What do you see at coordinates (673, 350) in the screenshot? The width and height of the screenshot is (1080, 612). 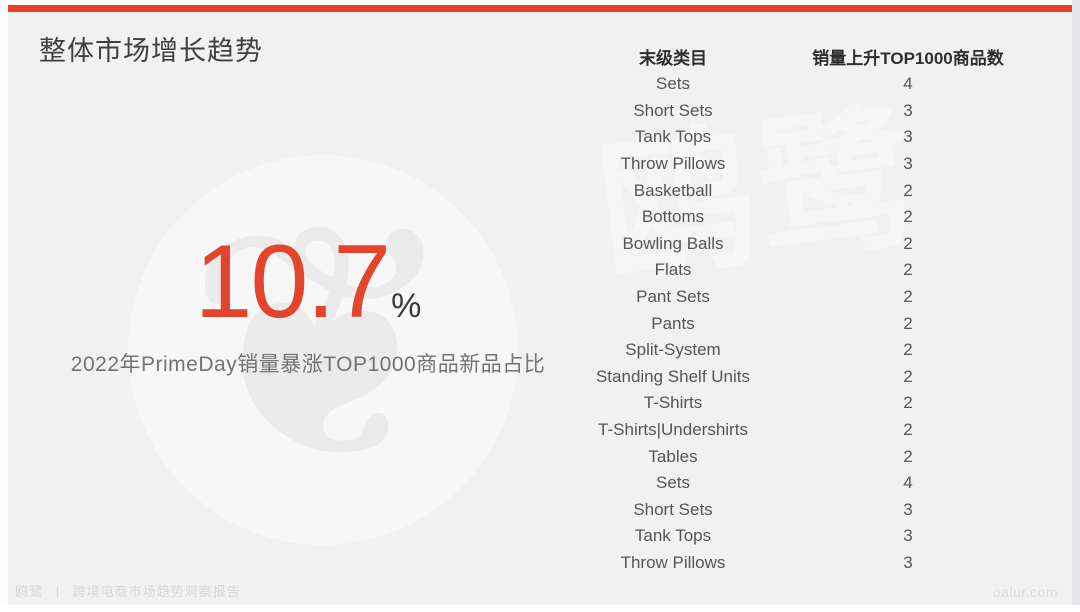 I see `cell-category: Split-System` at bounding box center [673, 350].